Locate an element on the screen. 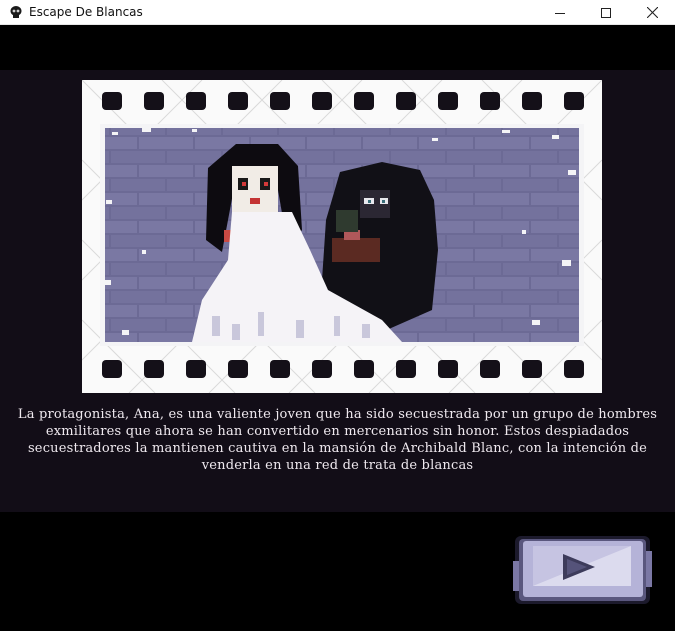 The width and height of the screenshot is (675, 631). skull-app-icon is located at coordinates (16, 12).